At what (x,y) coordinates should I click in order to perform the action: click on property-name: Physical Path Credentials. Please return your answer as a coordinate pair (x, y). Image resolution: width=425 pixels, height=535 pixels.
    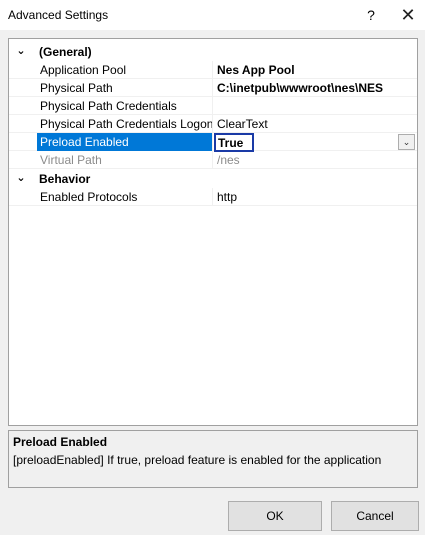
    Looking at the image, I should click on (125, 106).